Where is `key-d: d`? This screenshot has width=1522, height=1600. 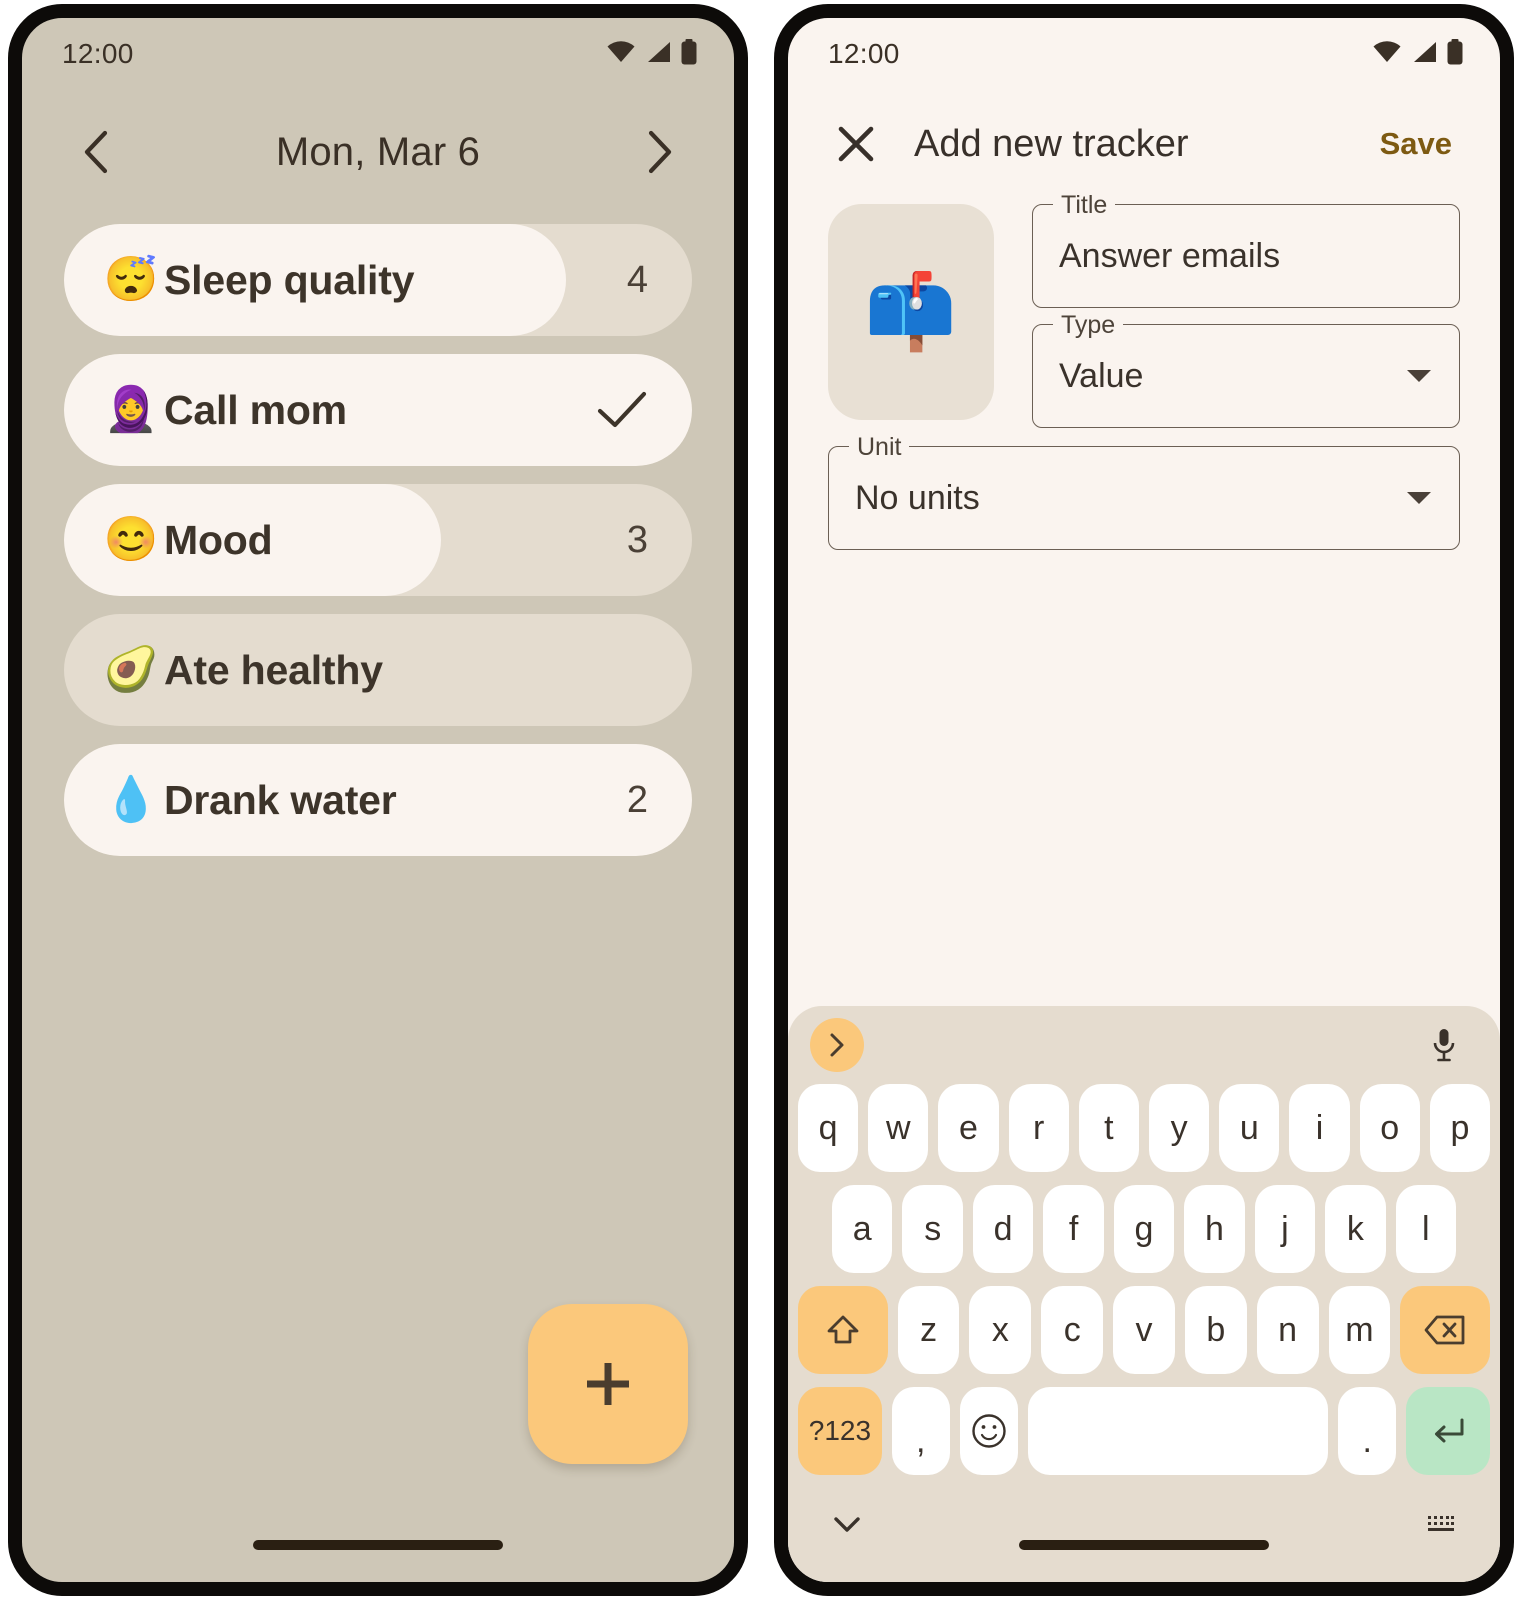
key-d: d is located at coordinates (1003, 1229).